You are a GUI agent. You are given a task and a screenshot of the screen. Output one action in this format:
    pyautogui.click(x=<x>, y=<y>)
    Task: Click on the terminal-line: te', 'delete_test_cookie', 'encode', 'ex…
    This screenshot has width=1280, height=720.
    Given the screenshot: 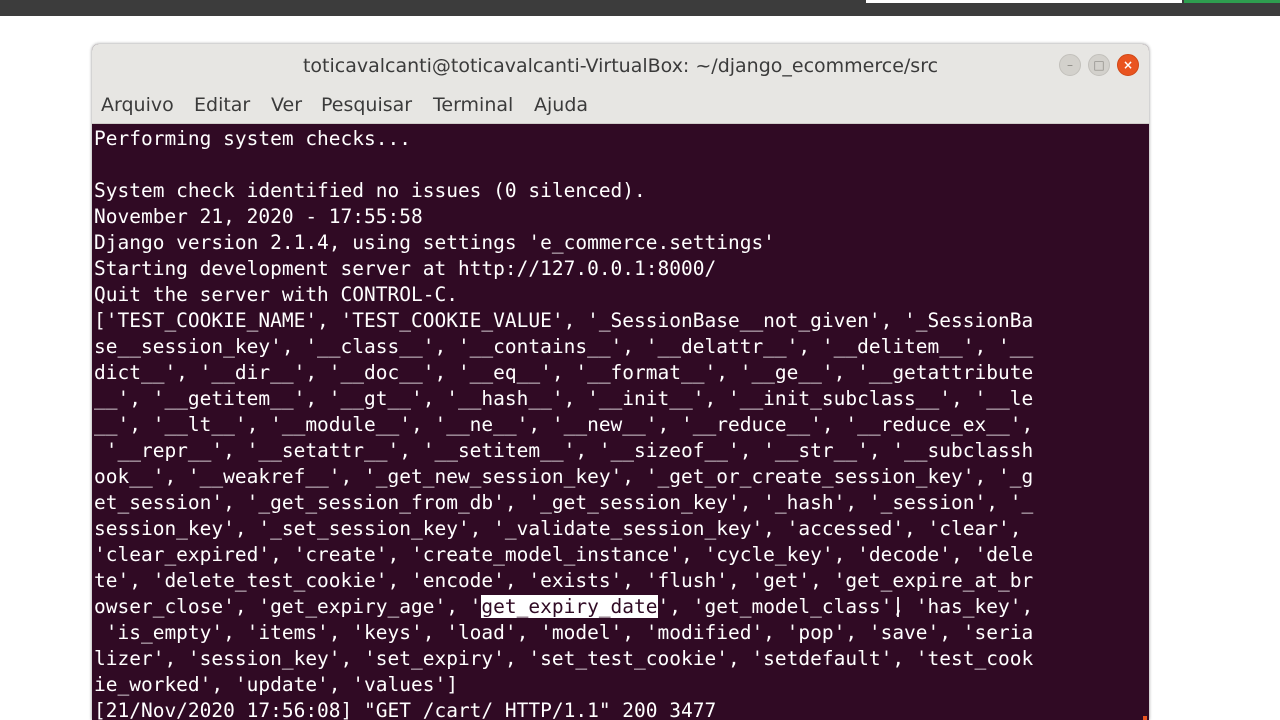 What is the action you would take?
    pyautogui.click(x=564, y=580)
    